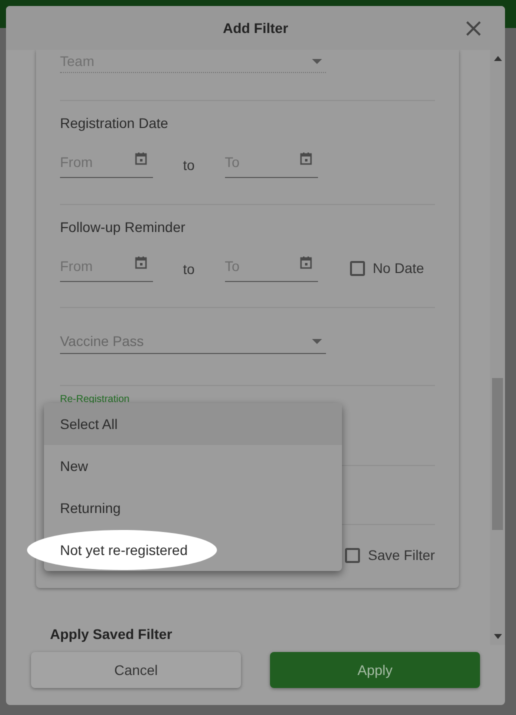 Image resolution: width=516 pixels, height=715 pixels. Describe the element at coordinates (115, 123) in the screenshot. I see `section-label: Registration Date` at that location.